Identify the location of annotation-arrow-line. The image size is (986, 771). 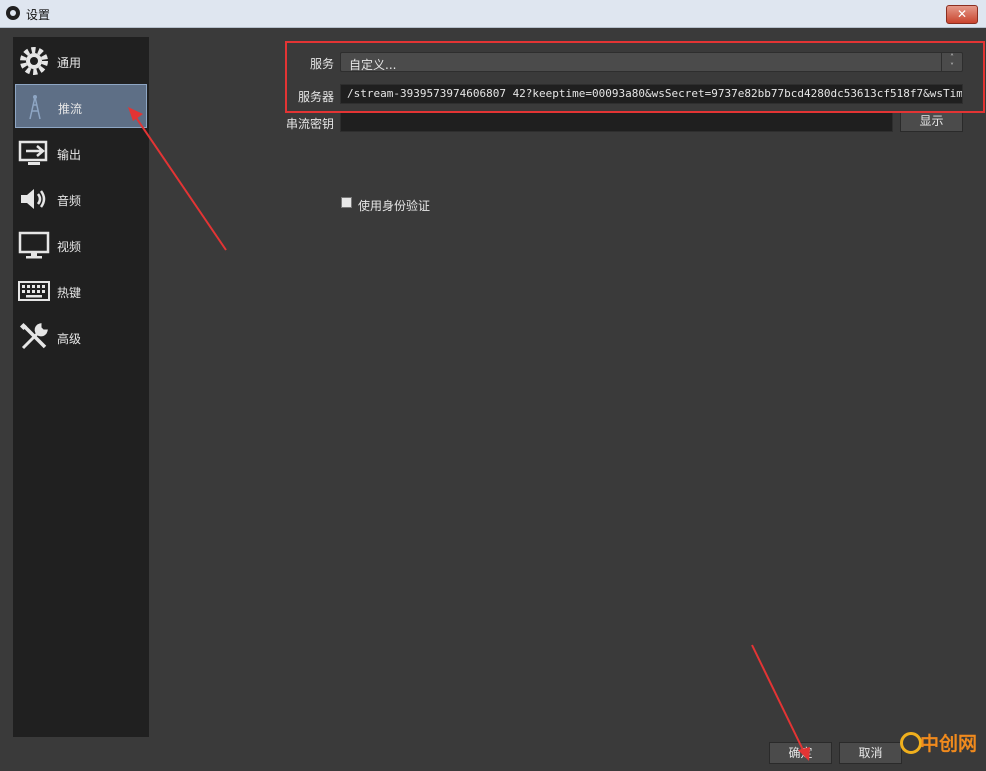
(778, 698).